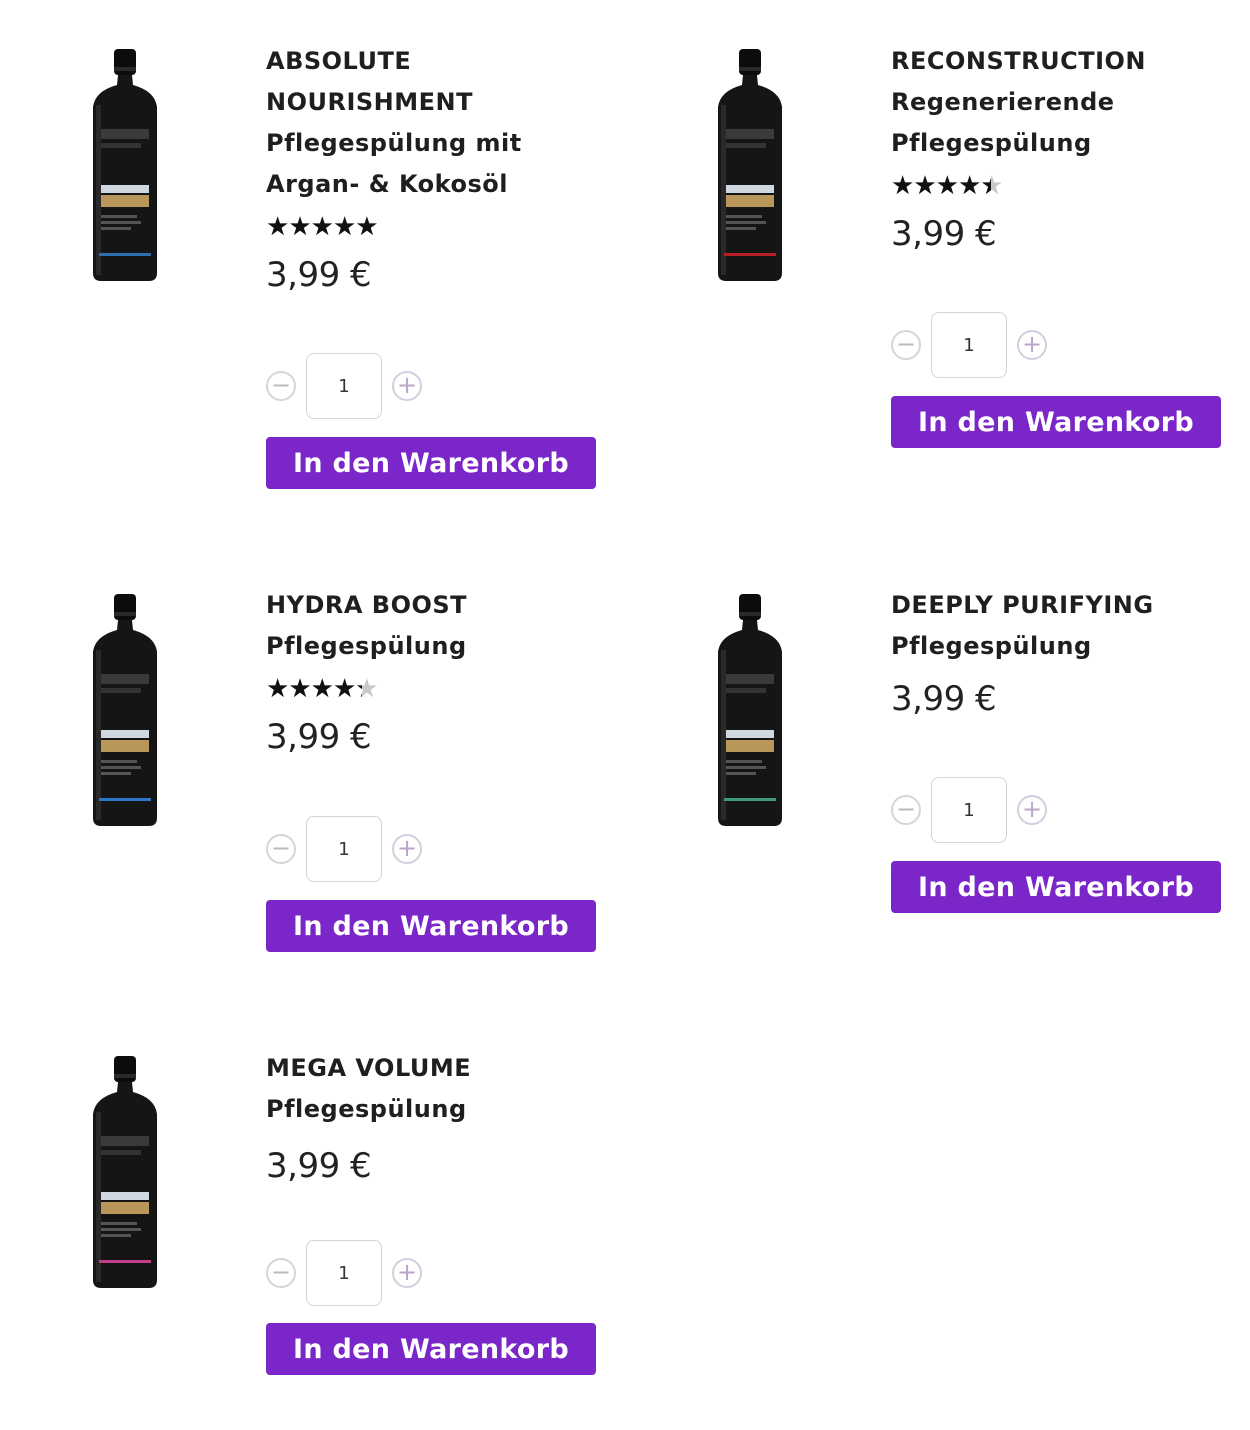  I want to click on product-title: MEGA VOLUME Pflegespülung, so click(446, 1089).